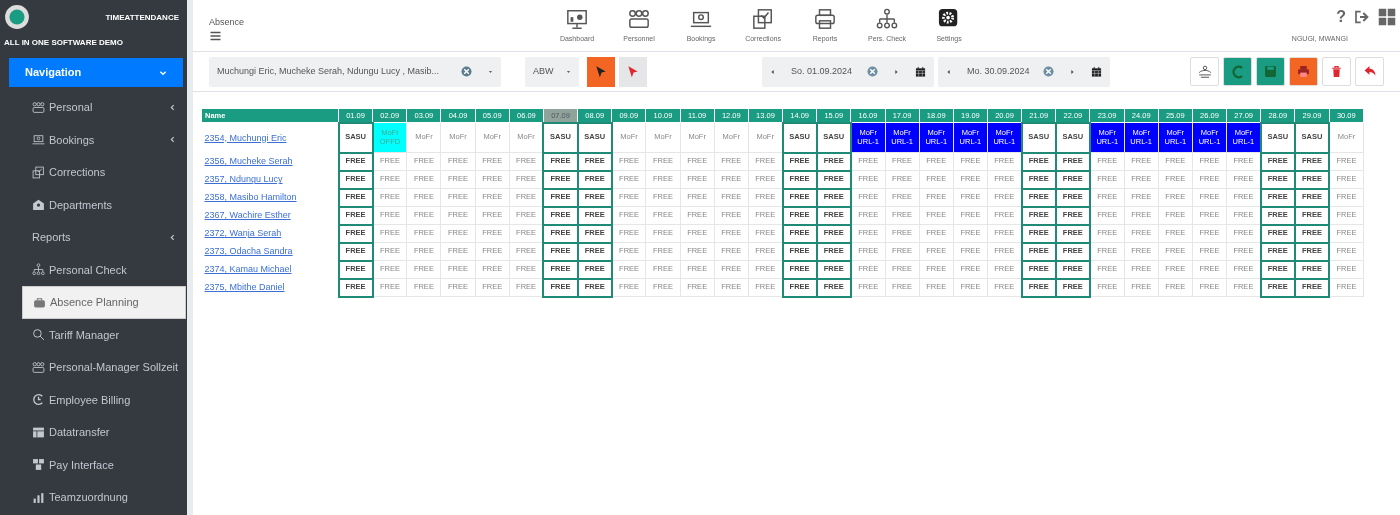  Describe the element at coordinates (38, 465) in the screenshot. I see `blocks-icon` at that location.